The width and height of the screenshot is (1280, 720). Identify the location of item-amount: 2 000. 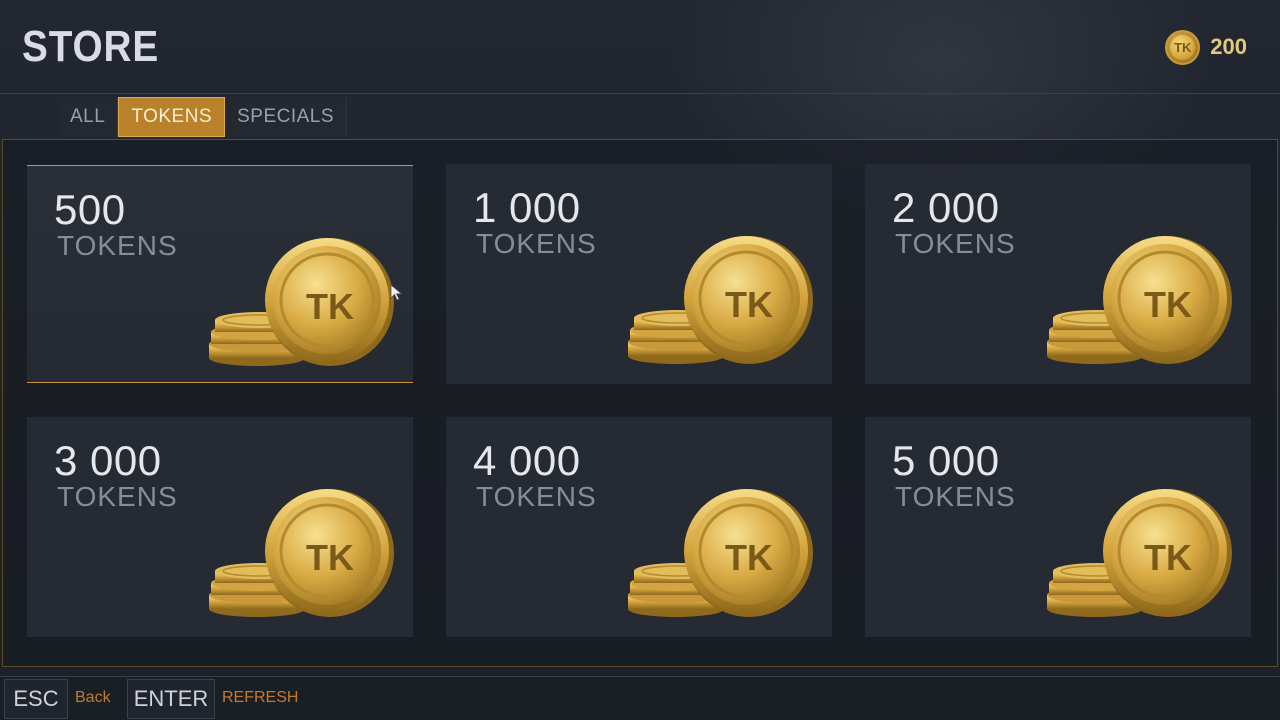
(946, 207).